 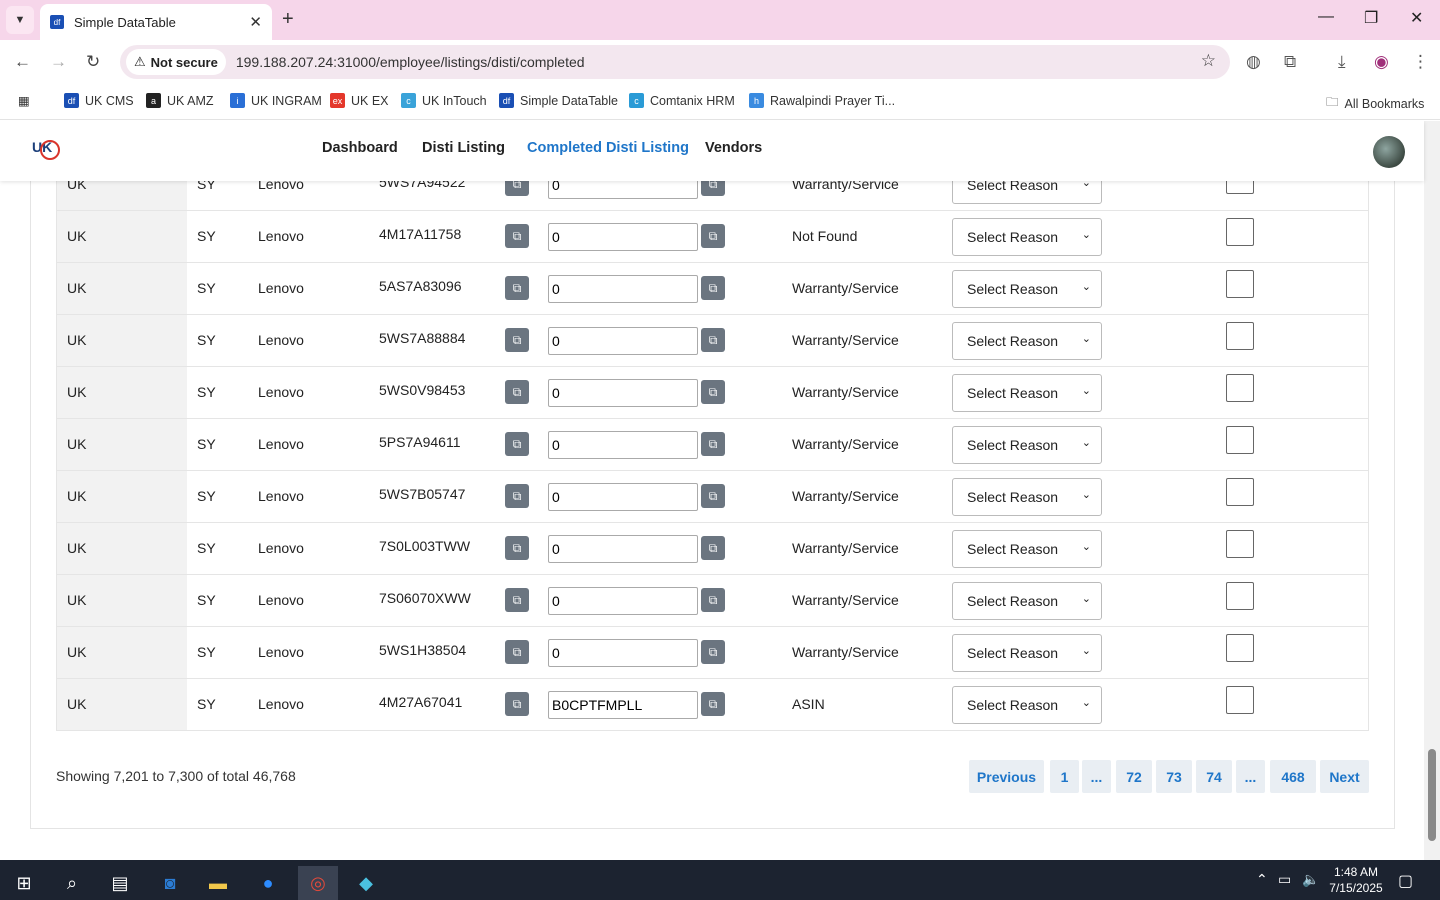 I want to click on task-view-icon: ▤, so click(x=120, y=883).